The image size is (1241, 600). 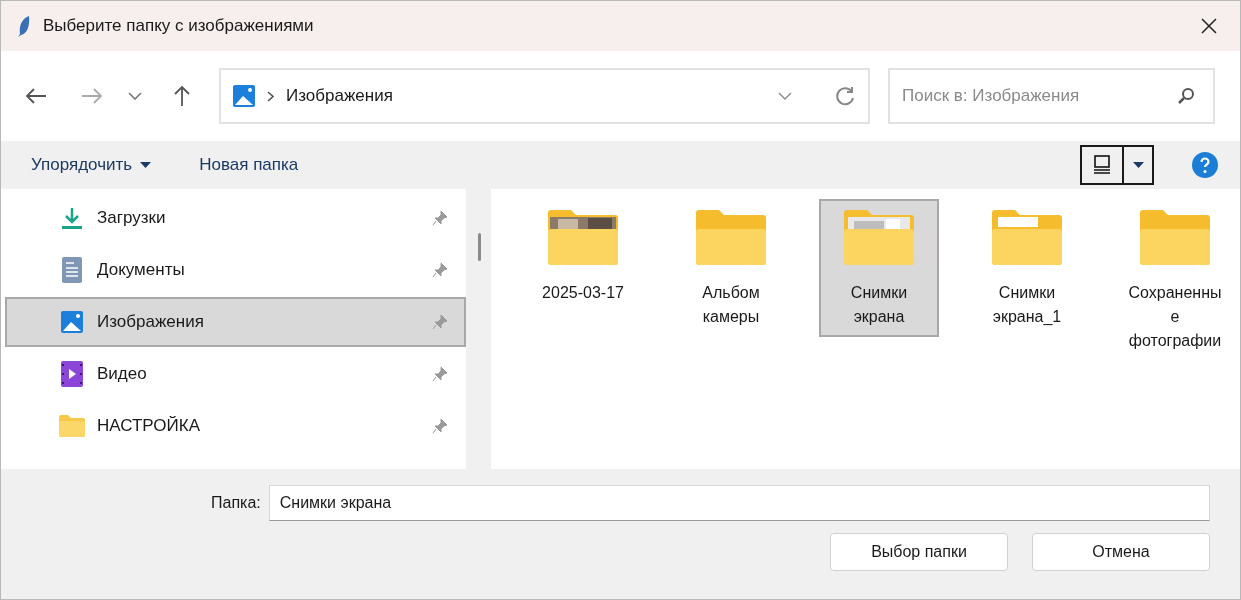 I want to click on back-arrow-icon, so click(x=36, y=96).